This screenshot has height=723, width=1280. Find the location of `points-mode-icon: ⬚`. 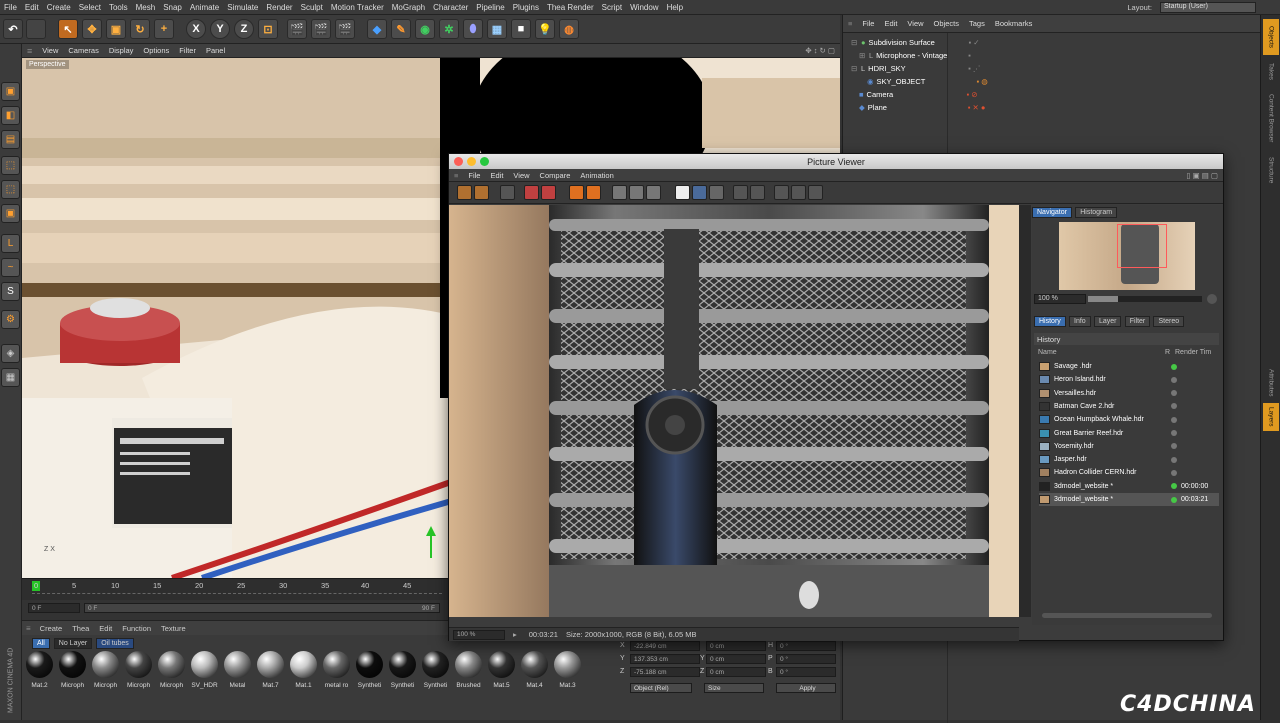

points-mode-icon: ⬚ is located at coordinates (10, 165).